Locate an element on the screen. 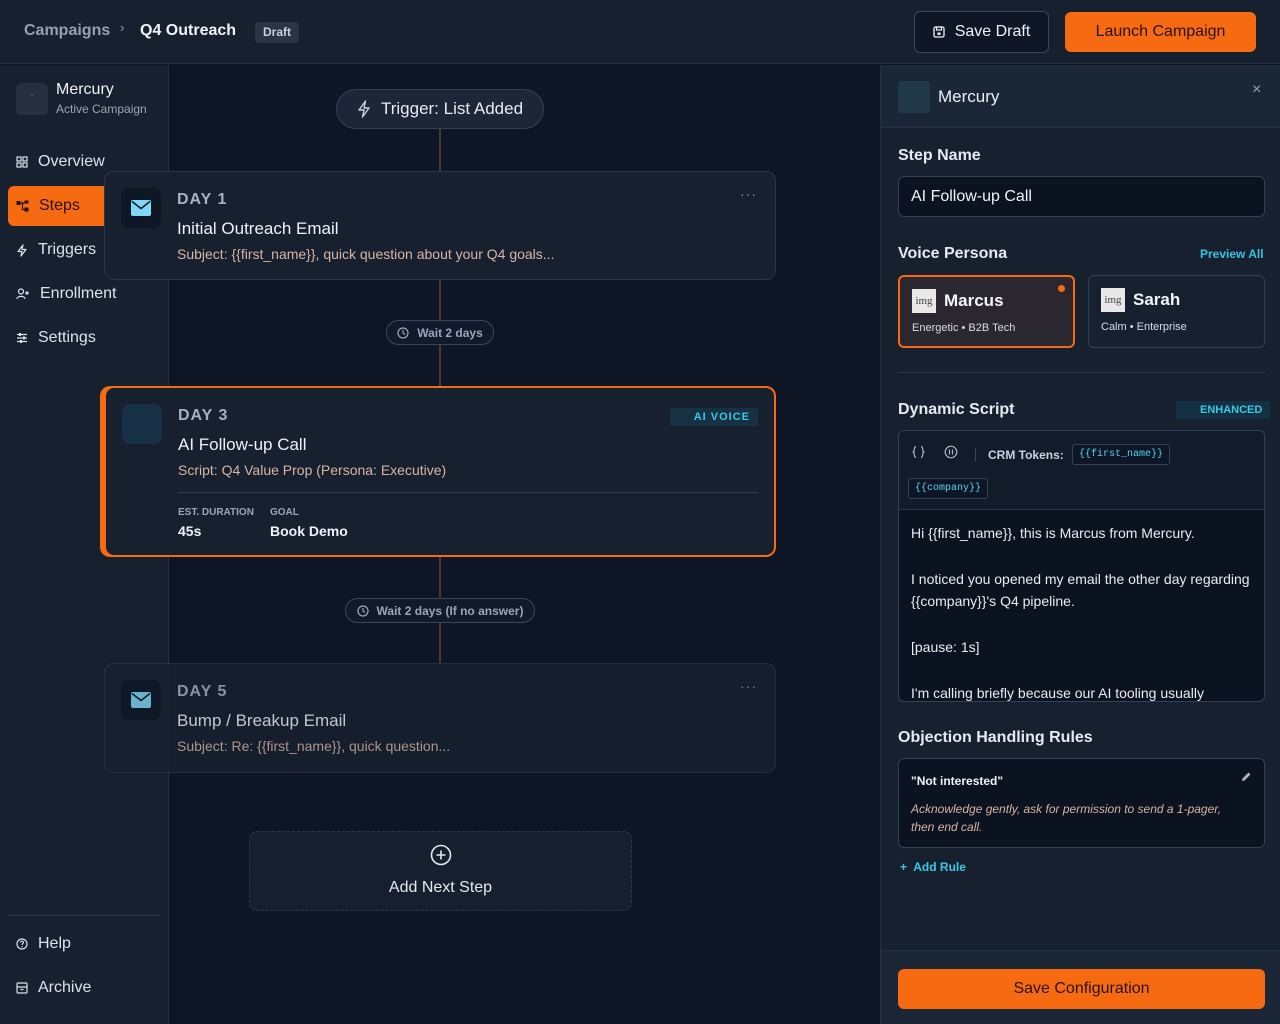  sidebar-item-label: Enrollment is located at coordinates (78, 293).